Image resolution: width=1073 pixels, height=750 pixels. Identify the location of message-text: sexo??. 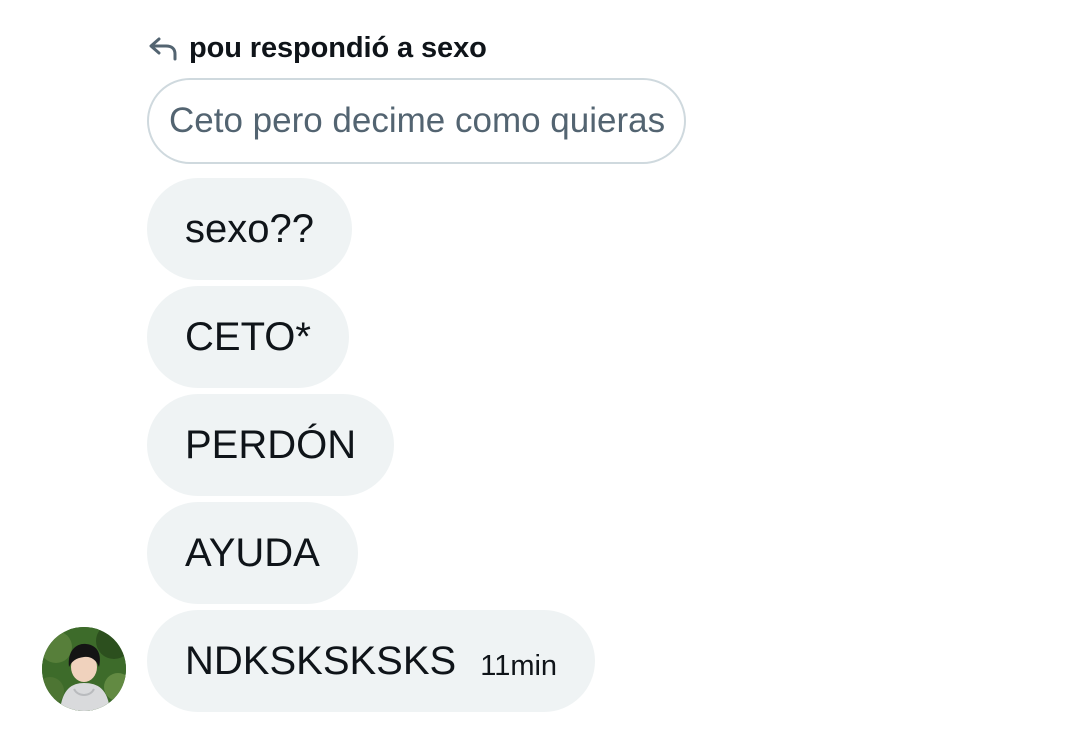
(249, 228).